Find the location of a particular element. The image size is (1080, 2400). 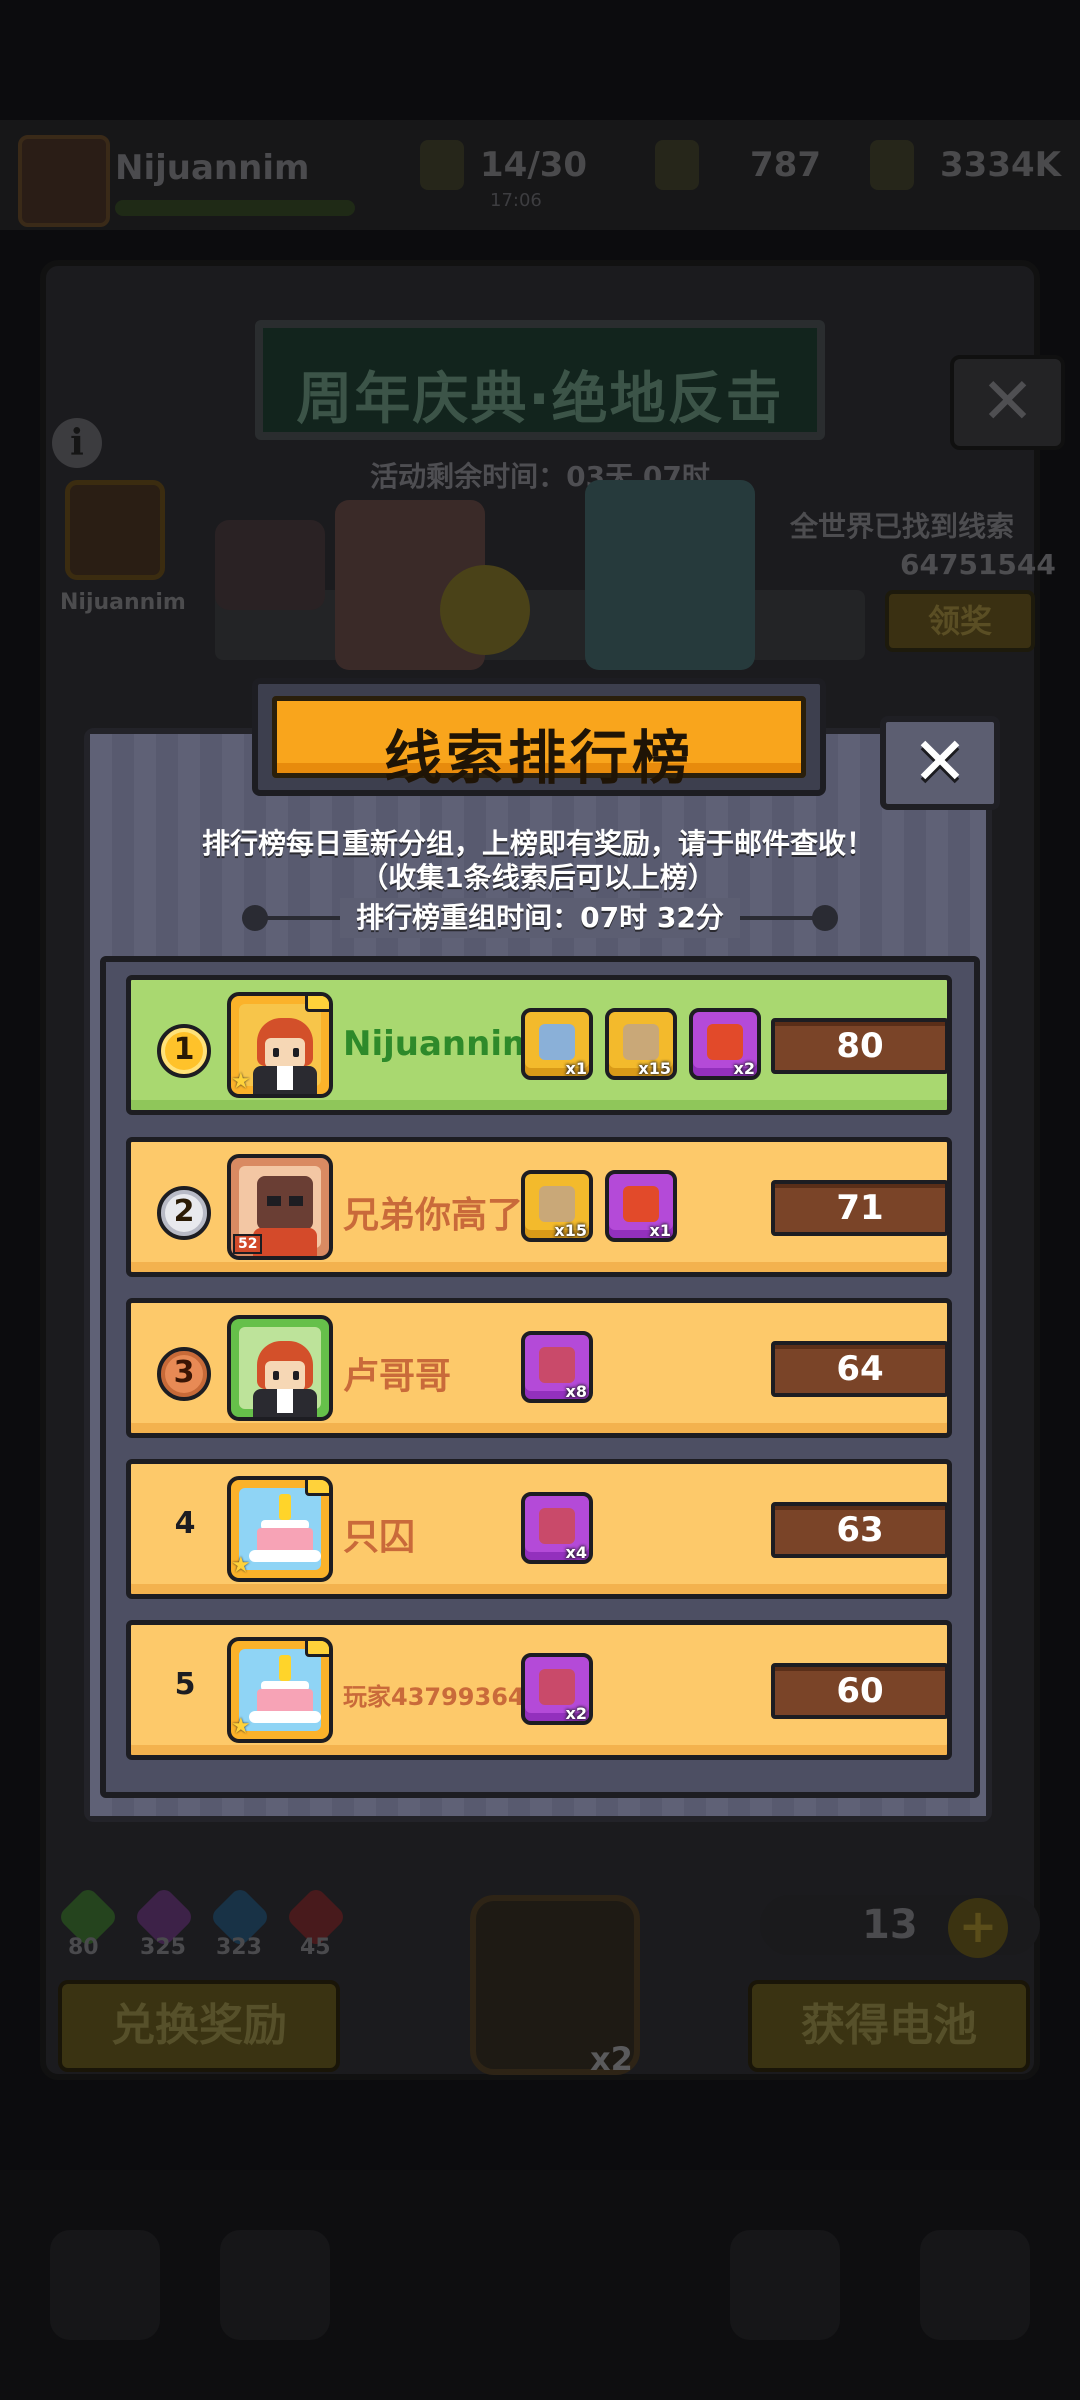

coin-currency-icon is located at coordinates (892, 165).